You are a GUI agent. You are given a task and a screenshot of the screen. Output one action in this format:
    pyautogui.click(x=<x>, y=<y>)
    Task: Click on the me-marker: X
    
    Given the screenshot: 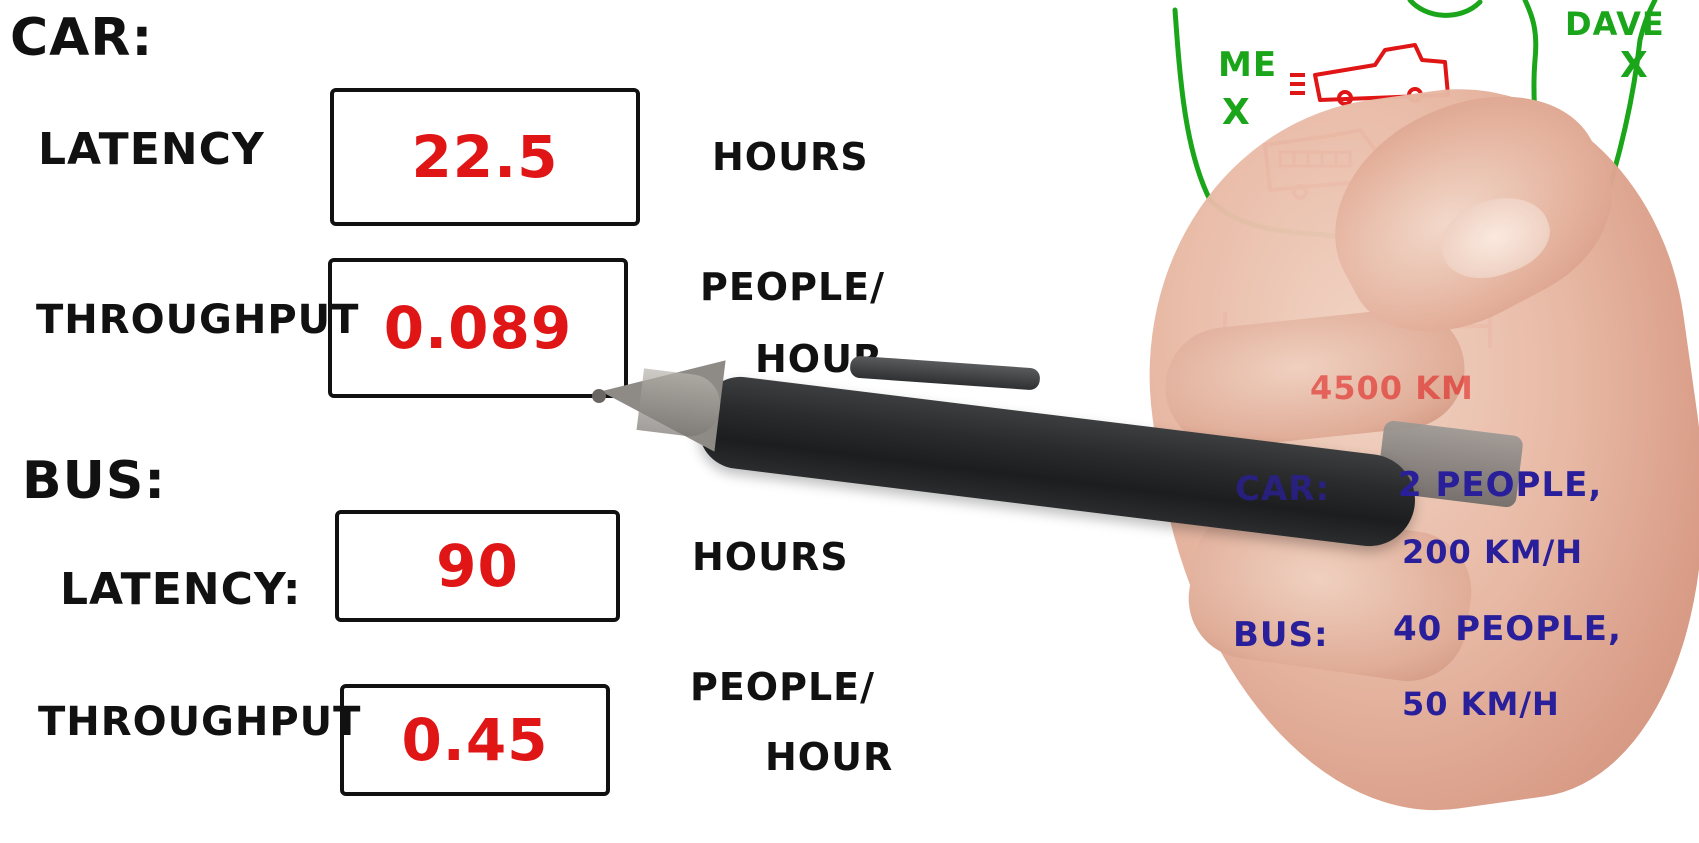 What is the action you would take?
    pyautogui.click(x=1236, y=112)
    